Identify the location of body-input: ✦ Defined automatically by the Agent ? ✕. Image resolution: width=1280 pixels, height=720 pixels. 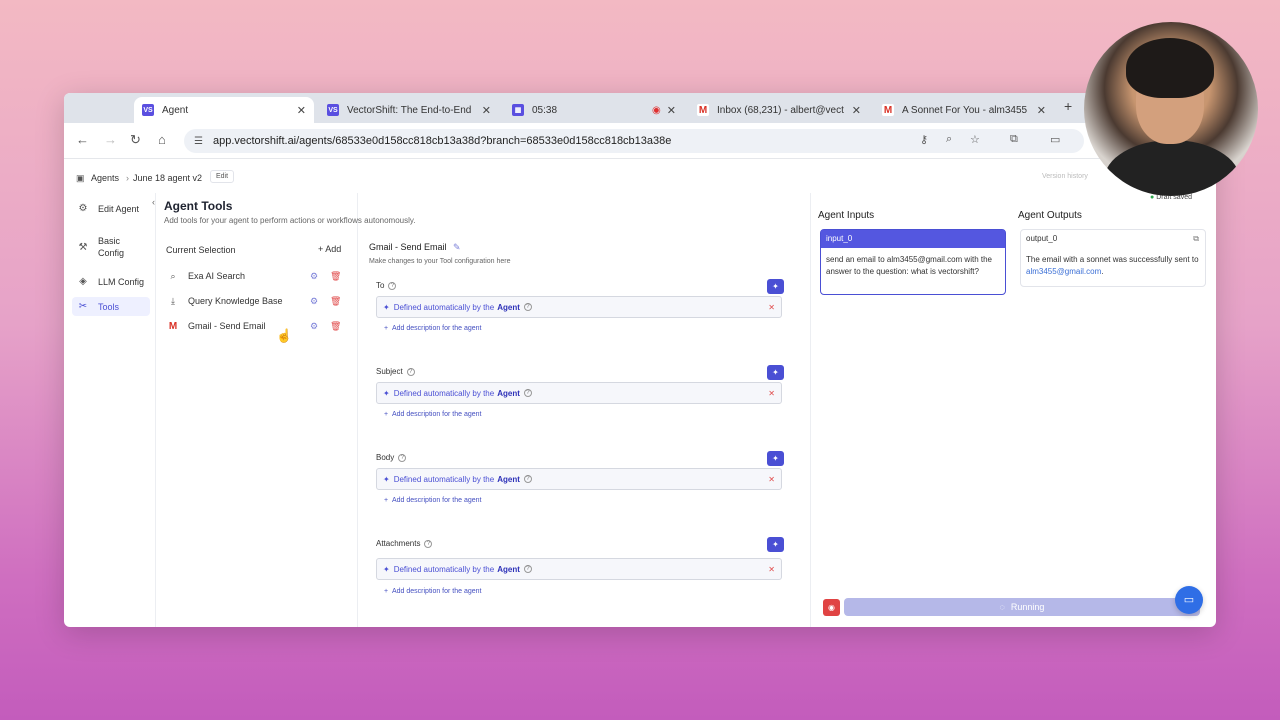
(579, 479).